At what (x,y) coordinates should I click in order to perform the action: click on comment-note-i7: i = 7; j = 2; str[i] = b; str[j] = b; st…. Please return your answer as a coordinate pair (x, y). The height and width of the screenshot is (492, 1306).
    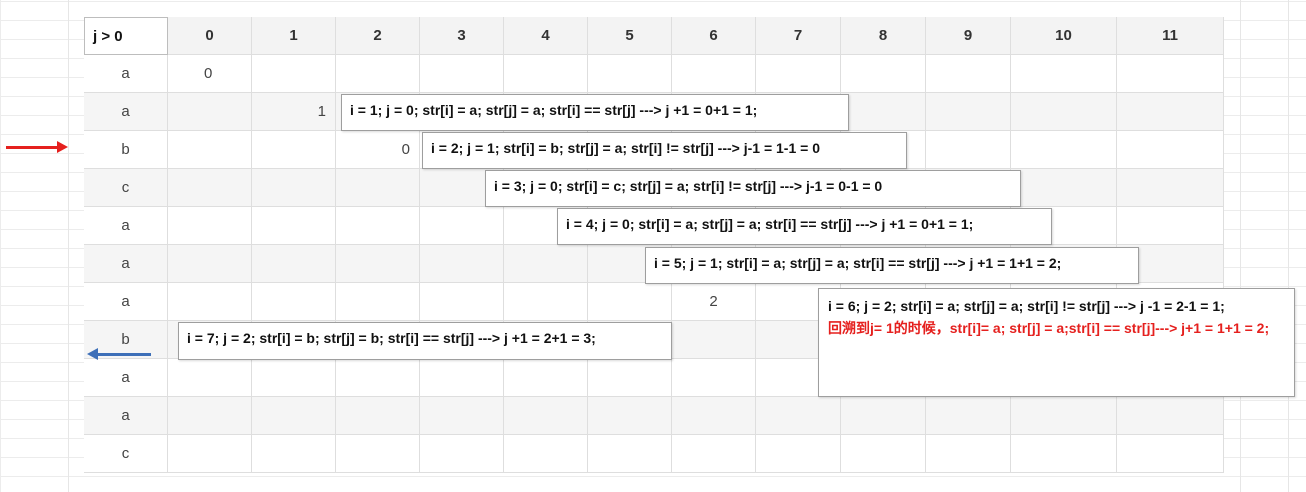
    Looking at the image, I should click on (425, 341).